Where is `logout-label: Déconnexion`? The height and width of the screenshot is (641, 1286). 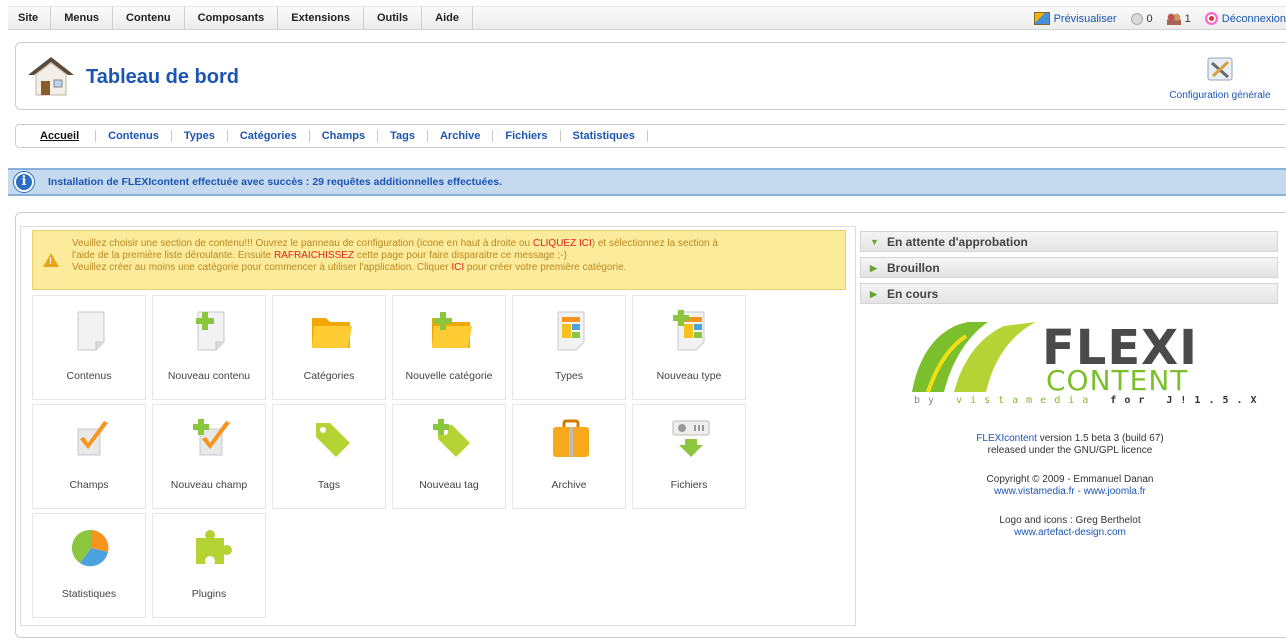
logout-label: Déconnexion is located at coordinates (1253, 18).